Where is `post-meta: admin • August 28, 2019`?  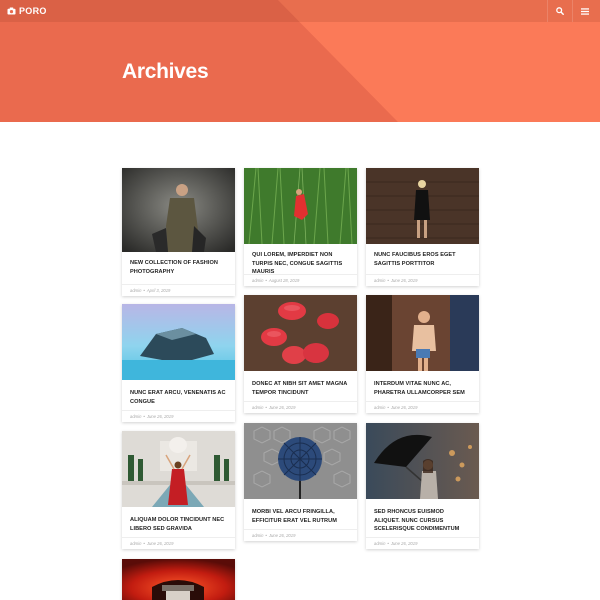
post-meta: admin • August 28, 2019 is located at coordinates (300, 280).